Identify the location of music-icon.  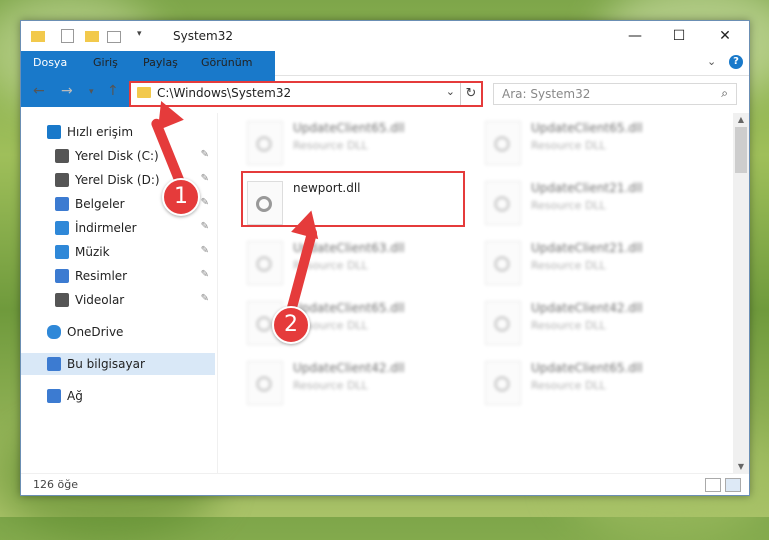
(62, 252).